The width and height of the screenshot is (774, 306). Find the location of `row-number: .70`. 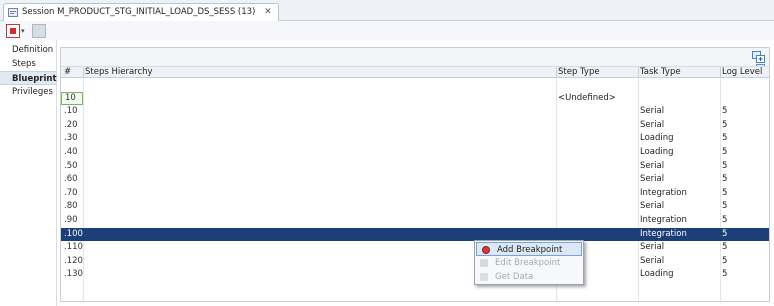

row-number: .70 is located at coordinates (71, 192).